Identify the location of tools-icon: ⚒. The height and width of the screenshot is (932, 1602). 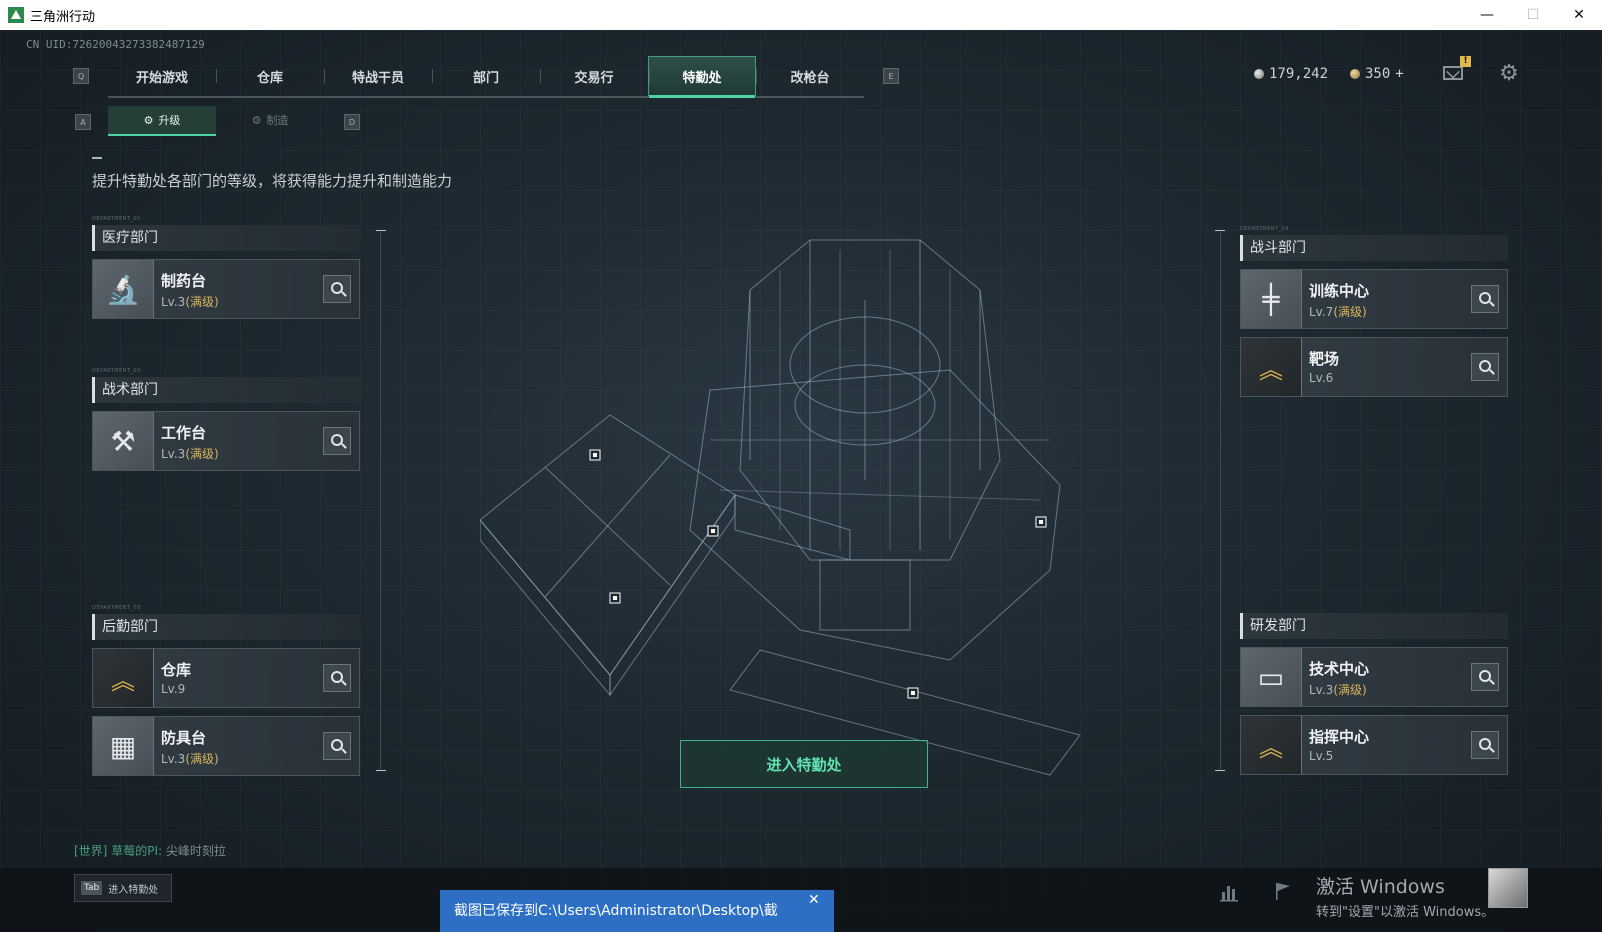
(123, 441).